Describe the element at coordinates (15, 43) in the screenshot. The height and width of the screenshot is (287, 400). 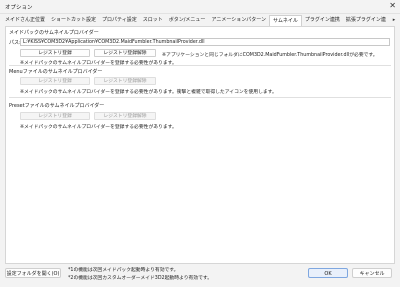
I see `path-label: パス:` at that location.